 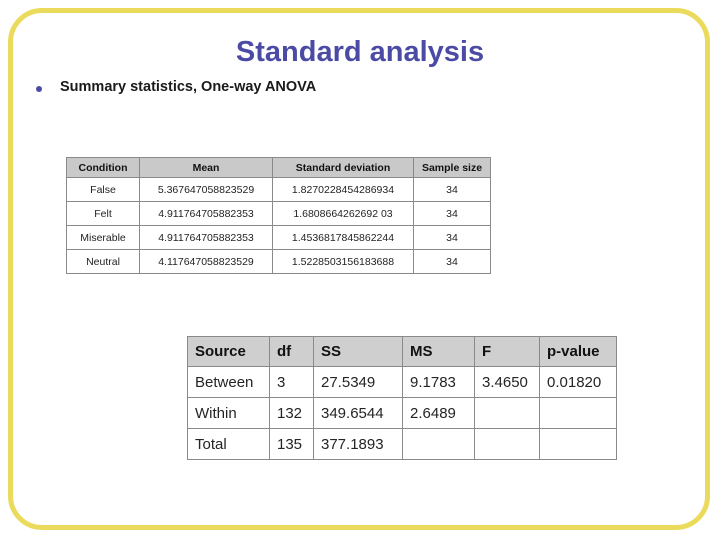 What do you see at coordinates (206, 189) in the screenshot?
I see `cell-mean: 5.367647058823529` at bounding box center [206, 189].